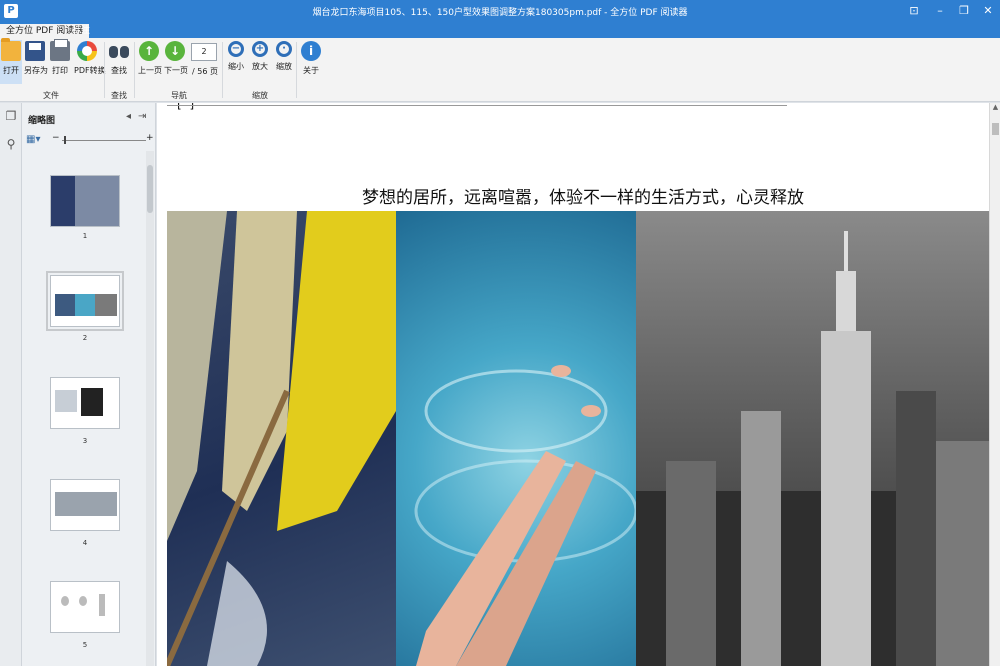 This screenshot has height=666, width=1000. What do you see at coordinates (583, 198) in the screenshot?
I see `page-headline: 梦想的居所，远离喧嚣，体验不一样的生活方式，心灵释放` at bounding box center [583, 198].